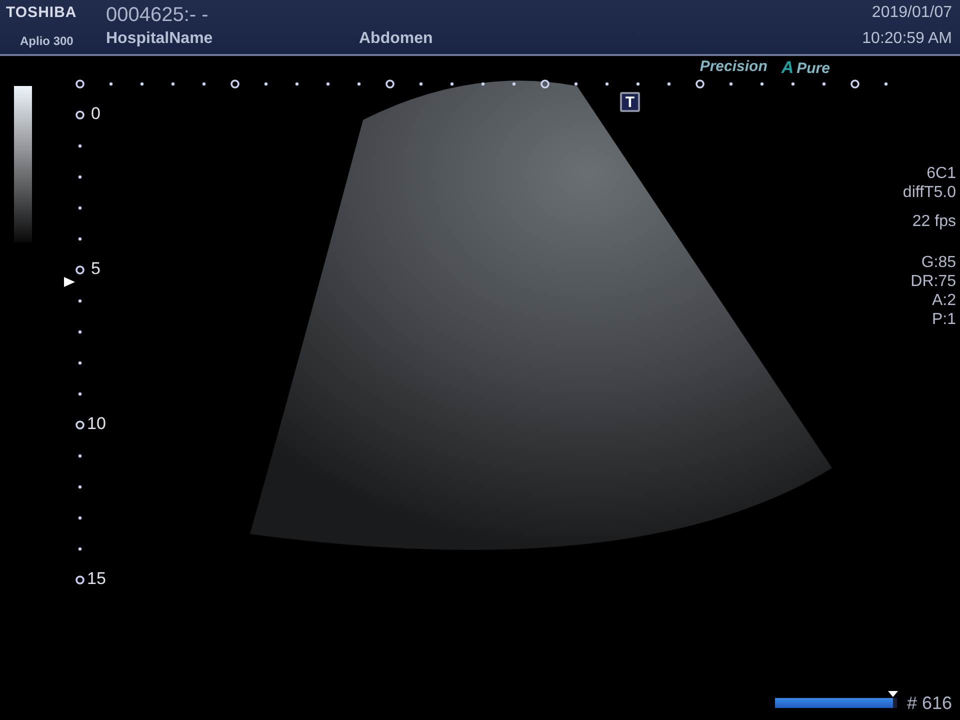 This screenshot has width=960, height=720. What do you see at coordinates (929, 703) in the screenshot?
I see `frame-number: # 616` at bounding box center [929, 703].